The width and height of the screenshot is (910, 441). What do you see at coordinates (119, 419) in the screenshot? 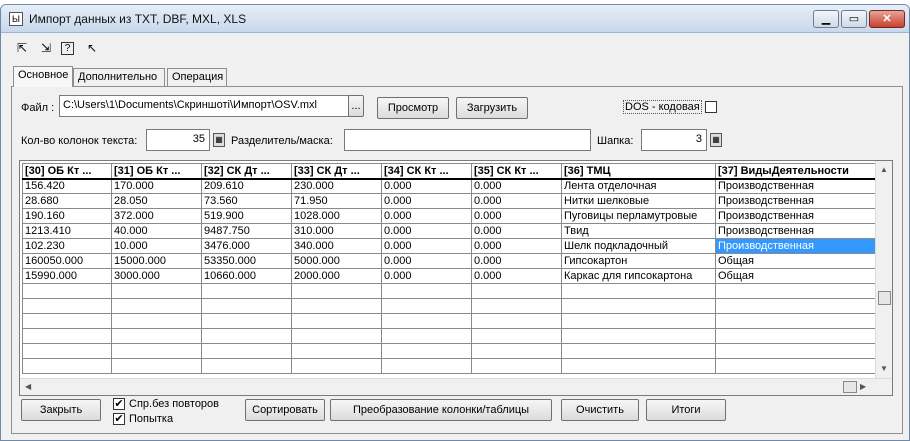
I see `attempt-checkbox: ✔` at bounding box center [119, 419].